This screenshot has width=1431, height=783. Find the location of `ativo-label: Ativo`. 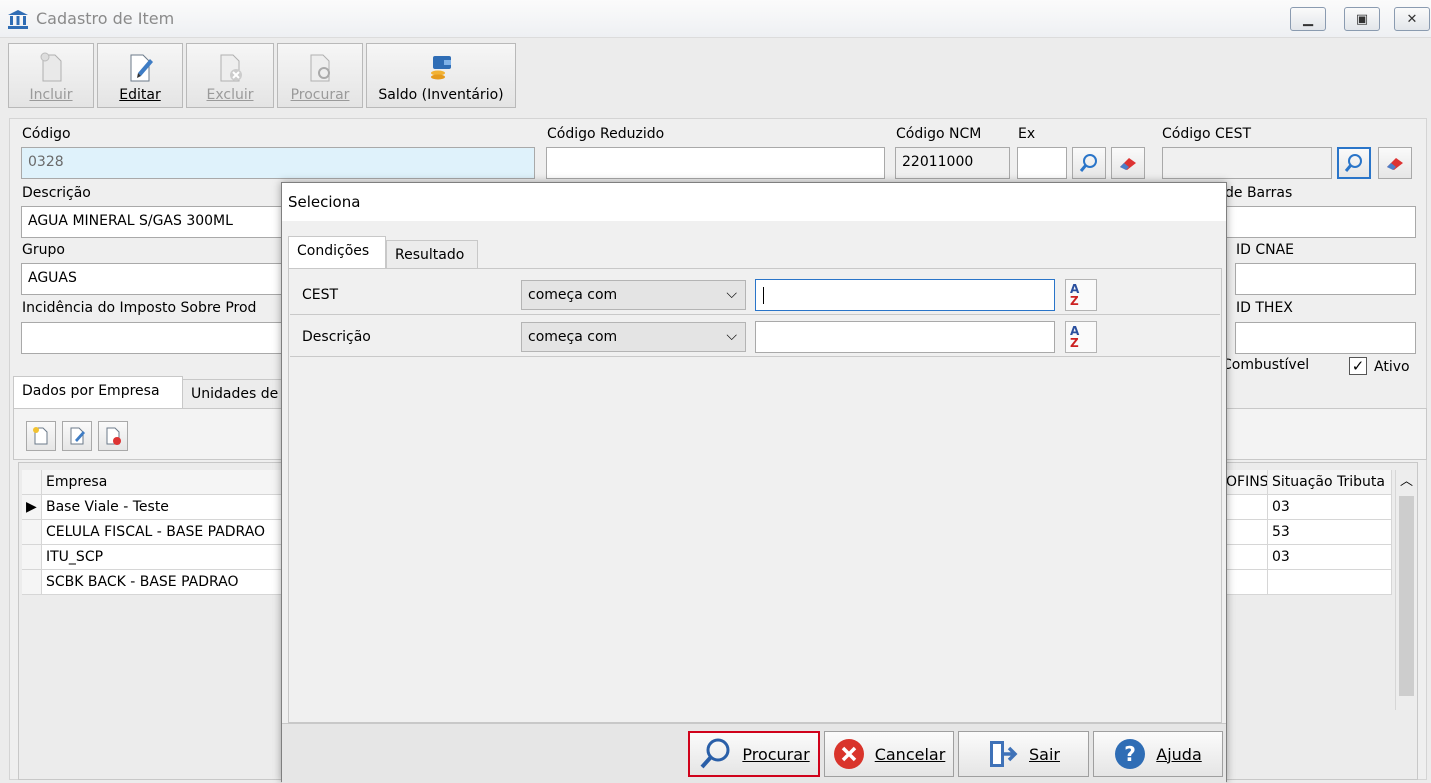

ativo-label: Ativo is located at coordinates (1392, 367).